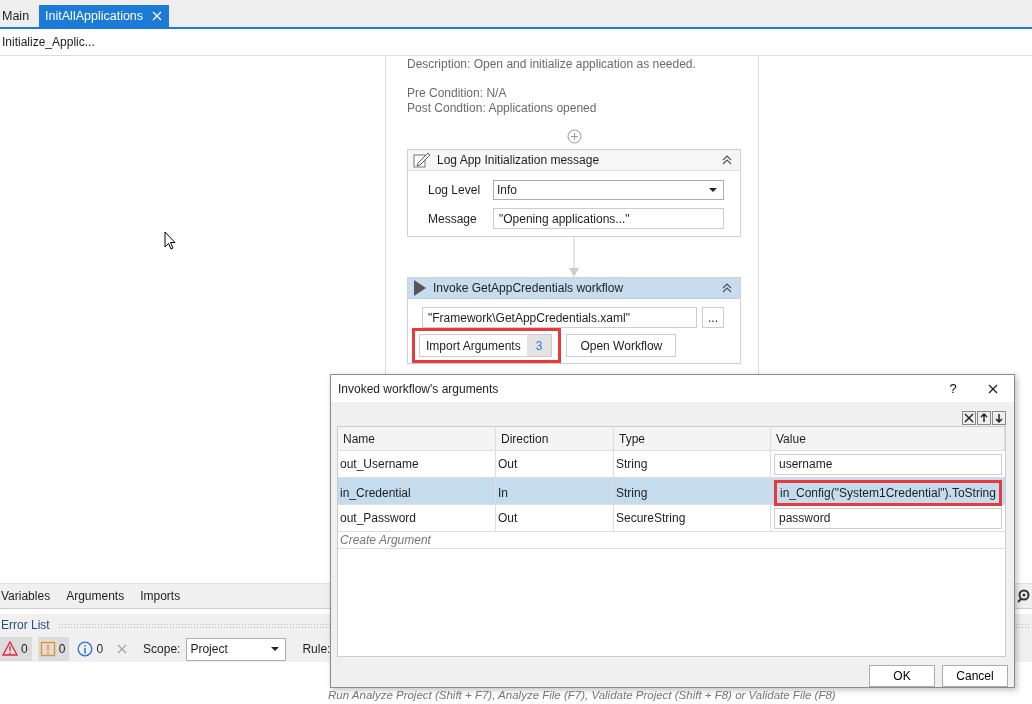  Describe the element at coordinates (969, 418) in the screenshot. I see `delete-icon` at that location.